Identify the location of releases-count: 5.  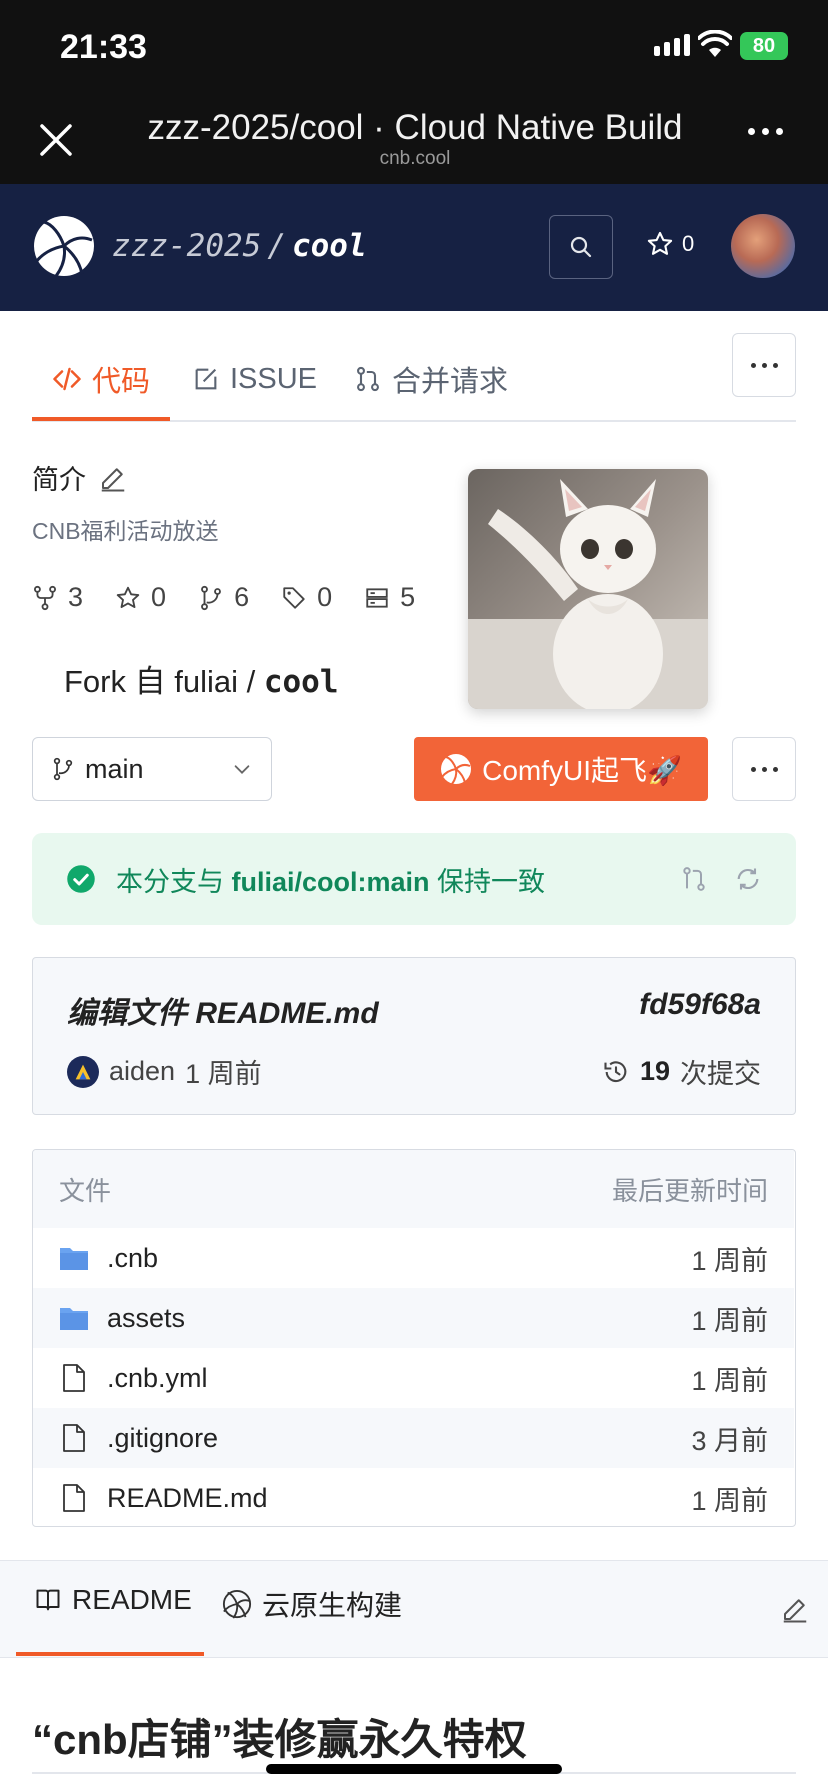
(408, 597).